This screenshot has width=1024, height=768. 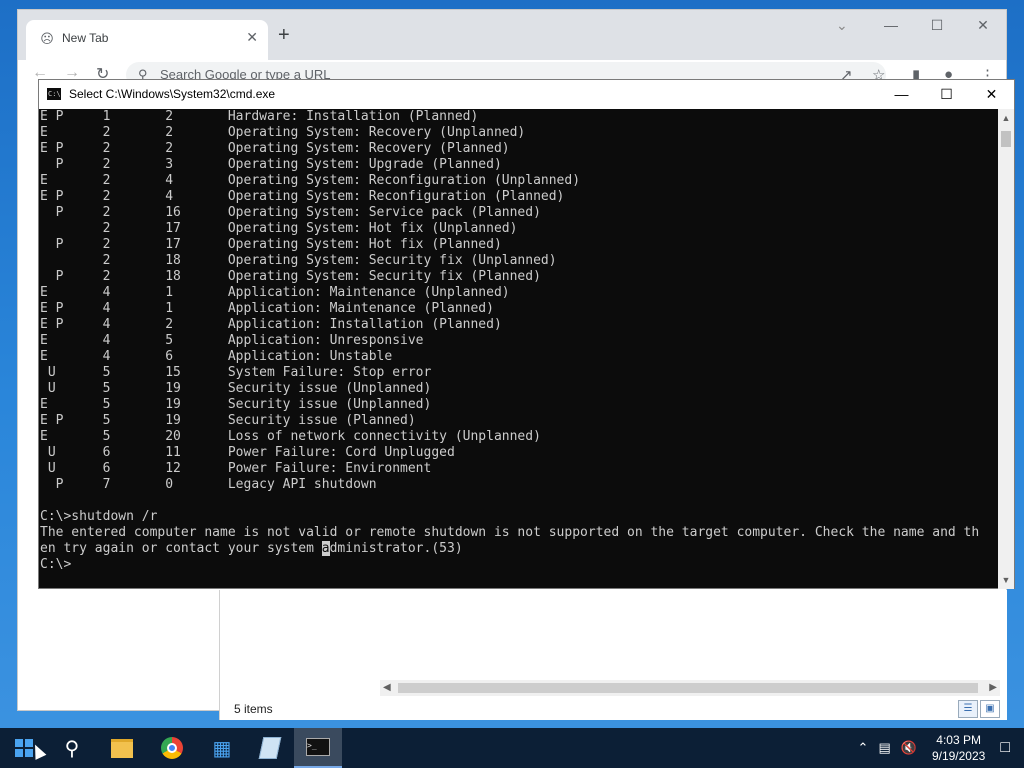 What do you see at coordinates (172, 94) in the screenshot?
I see `cmd-title: Select C:\Windows\System32\cmd.exe` at bounding box center [172, 94].